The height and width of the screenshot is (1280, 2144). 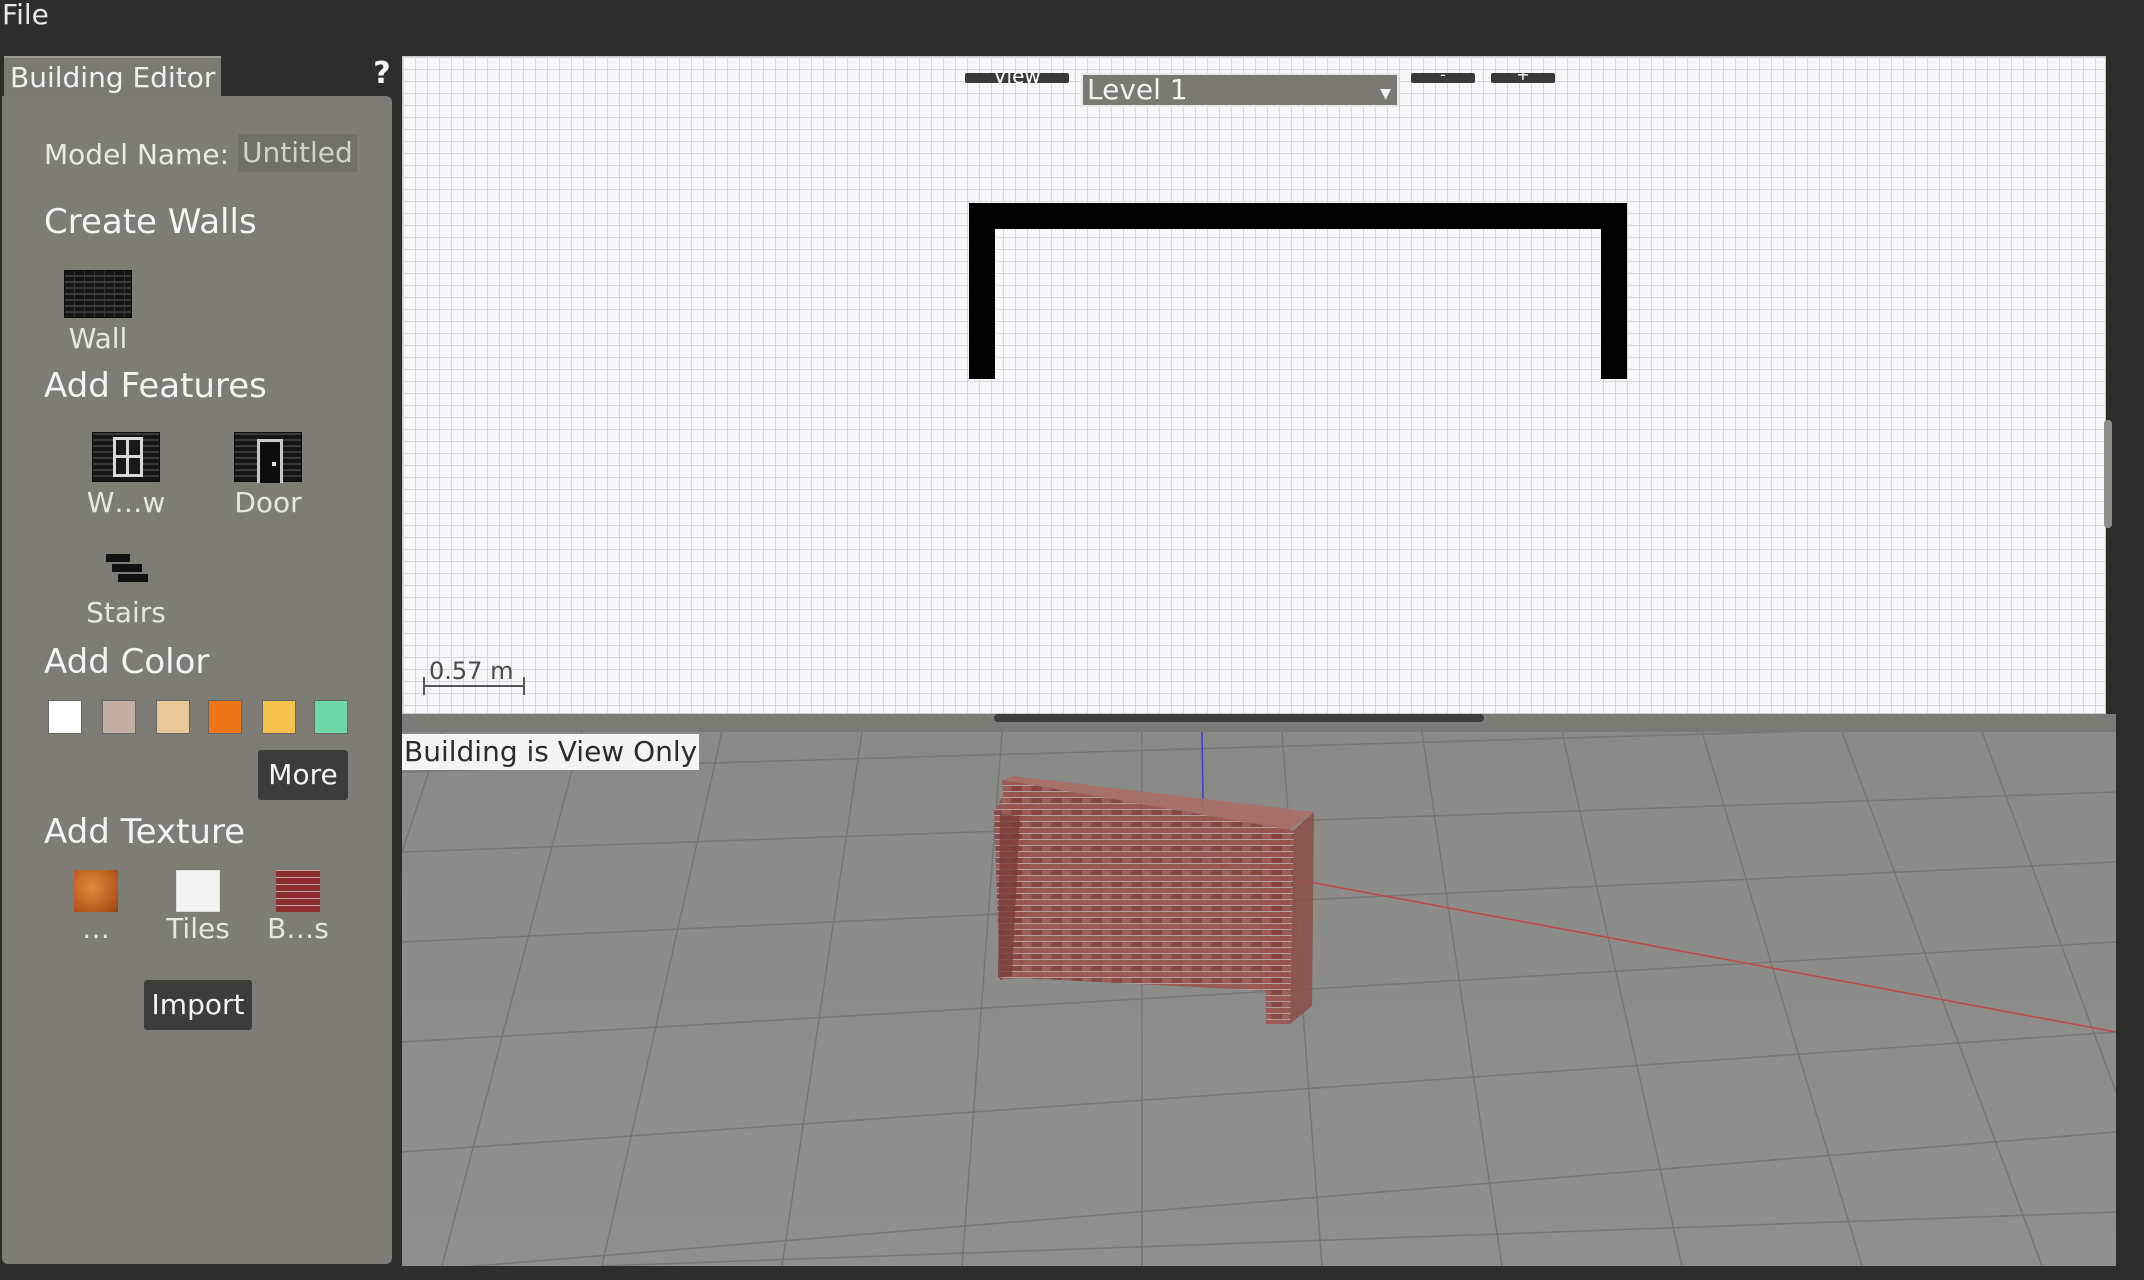 I want to click on right-gutter, so click(x=2128, y=661).